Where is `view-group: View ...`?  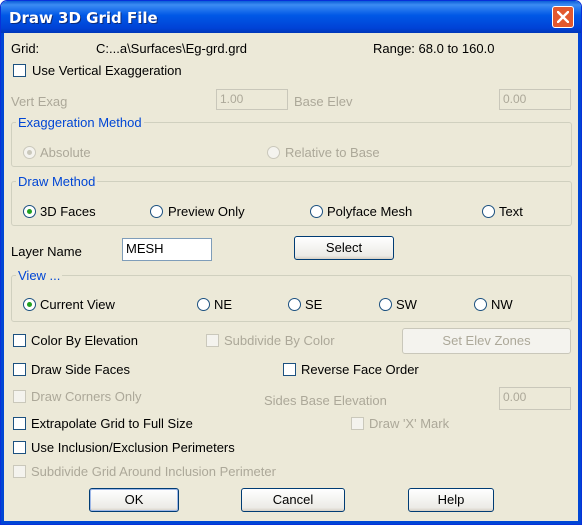 view-group: View ... is located at coordinates (291, 295).